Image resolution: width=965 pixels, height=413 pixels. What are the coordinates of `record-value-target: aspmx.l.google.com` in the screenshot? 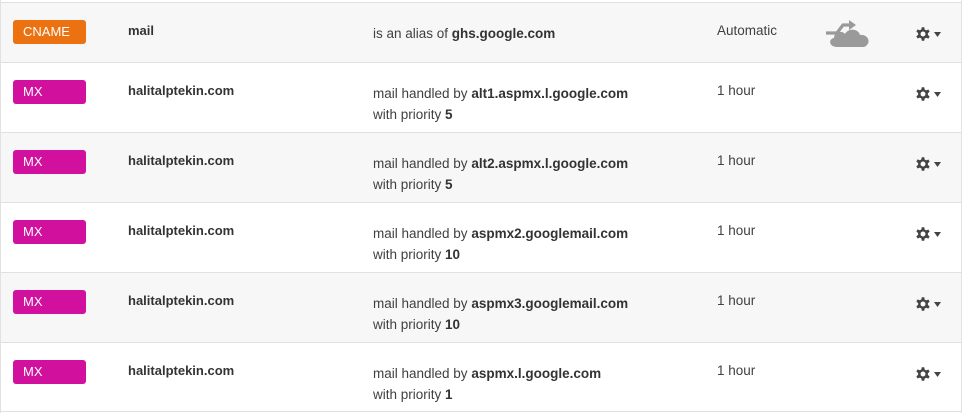 It's located at (536, 373).